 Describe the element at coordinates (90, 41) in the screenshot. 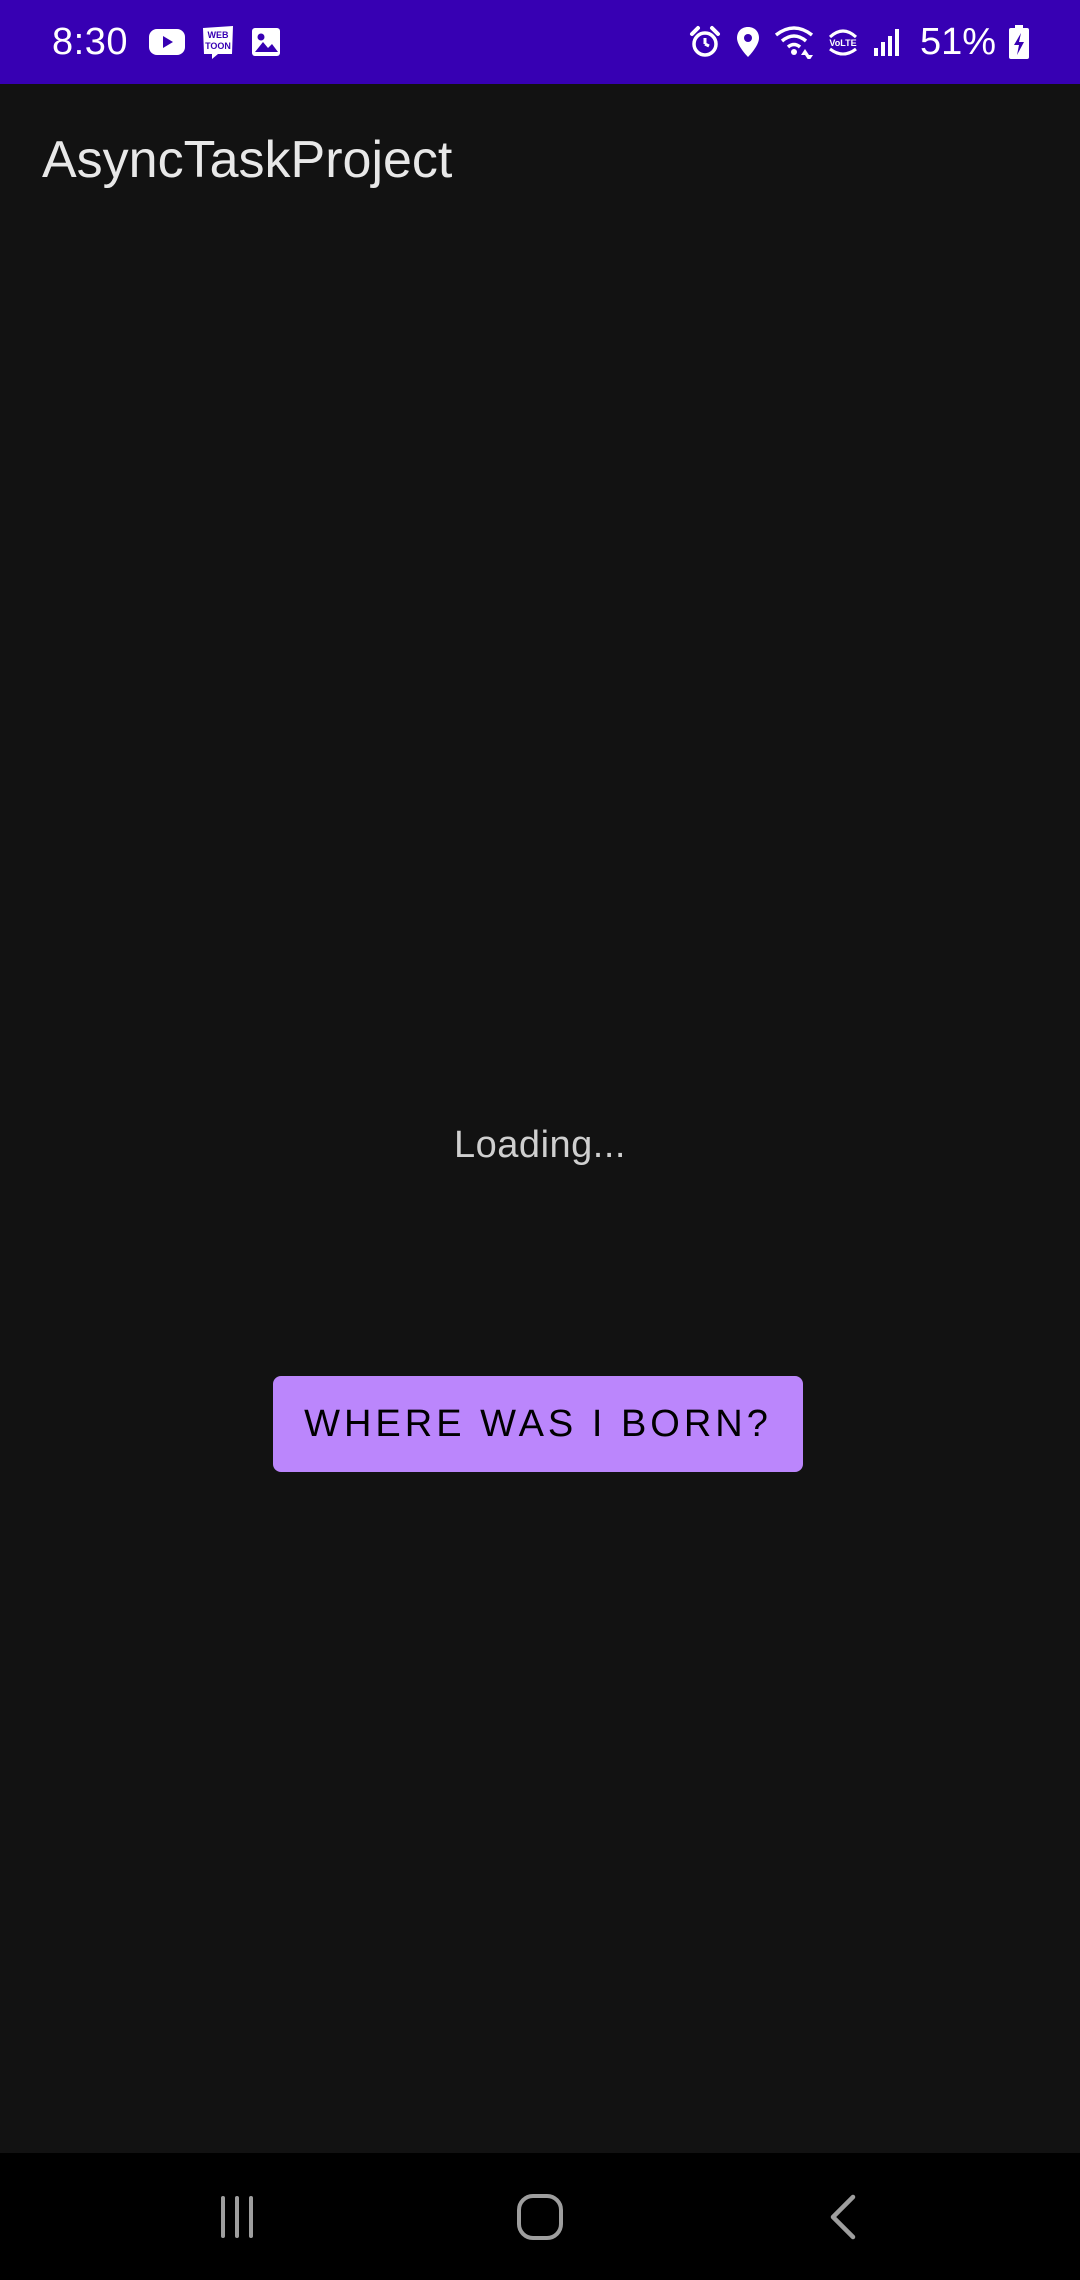

I see `status-time: 8:30` at that location.